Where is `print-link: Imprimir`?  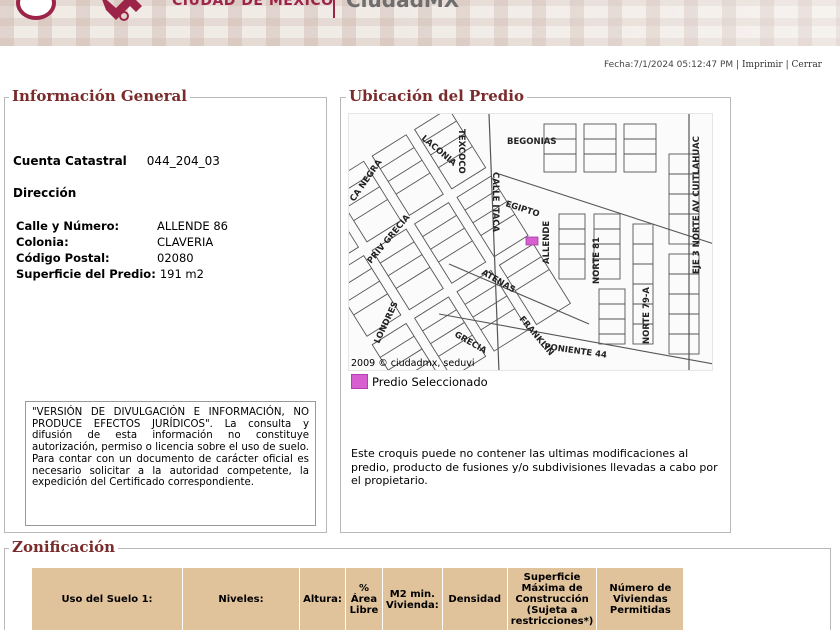 print-link: Imprimir is located at coordinates (762, 65).